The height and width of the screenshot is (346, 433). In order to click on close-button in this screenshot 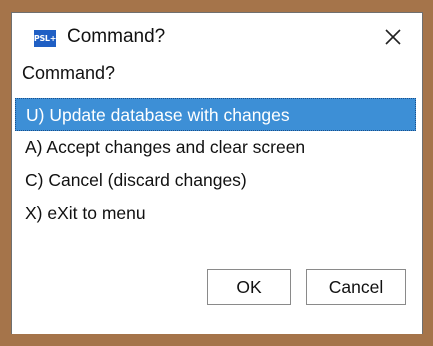, I will do `click(393, 37)`.